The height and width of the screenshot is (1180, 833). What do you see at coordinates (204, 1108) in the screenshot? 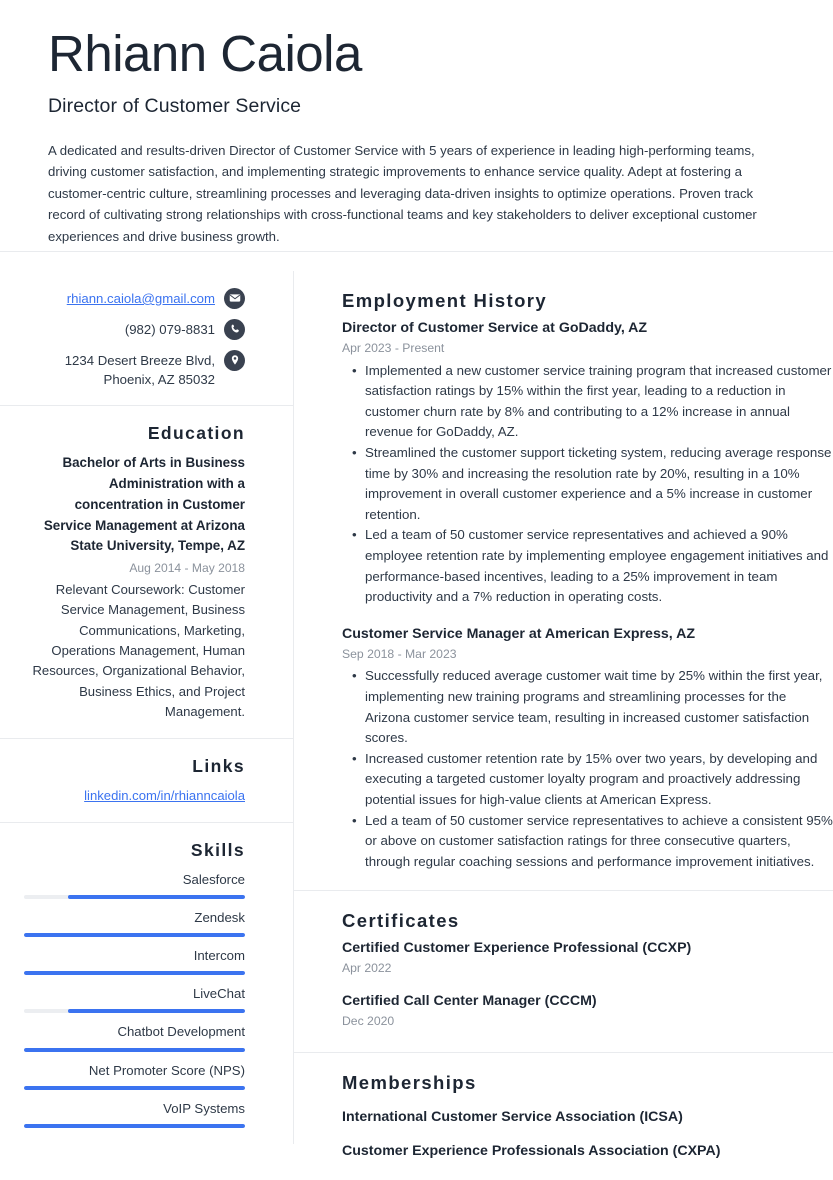
I see `skill-name: VoIP Systems` at bounding box center [204, 1108].